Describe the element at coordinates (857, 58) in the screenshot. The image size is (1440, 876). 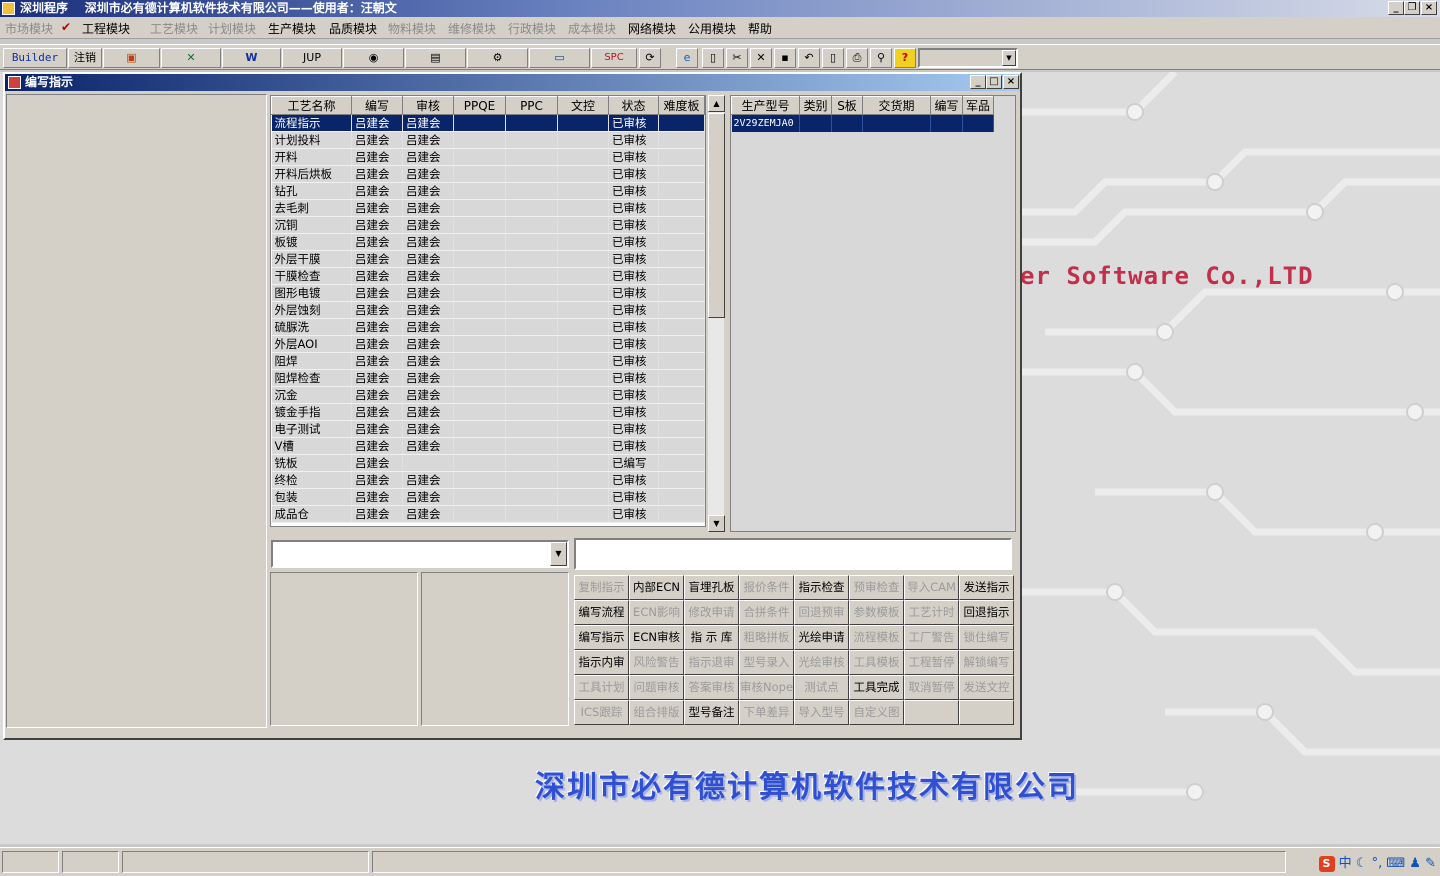
I see `print-icon: ⎙` at that location.